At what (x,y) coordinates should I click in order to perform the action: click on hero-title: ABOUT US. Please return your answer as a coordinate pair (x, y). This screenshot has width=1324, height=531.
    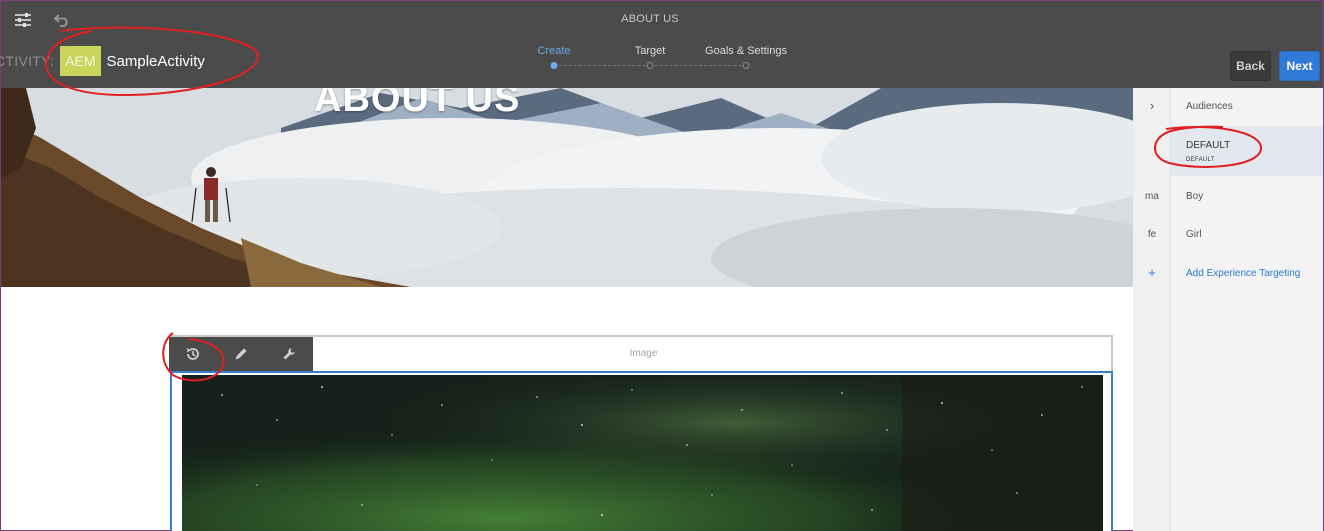
    Looking at the image, I should click on (417, 104).